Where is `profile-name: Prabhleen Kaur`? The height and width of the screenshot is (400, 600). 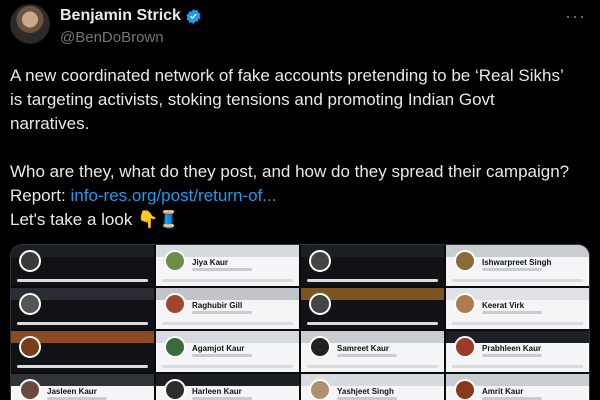 profile-name: Prabhleen Kaur is located at coordinates (512, 348).